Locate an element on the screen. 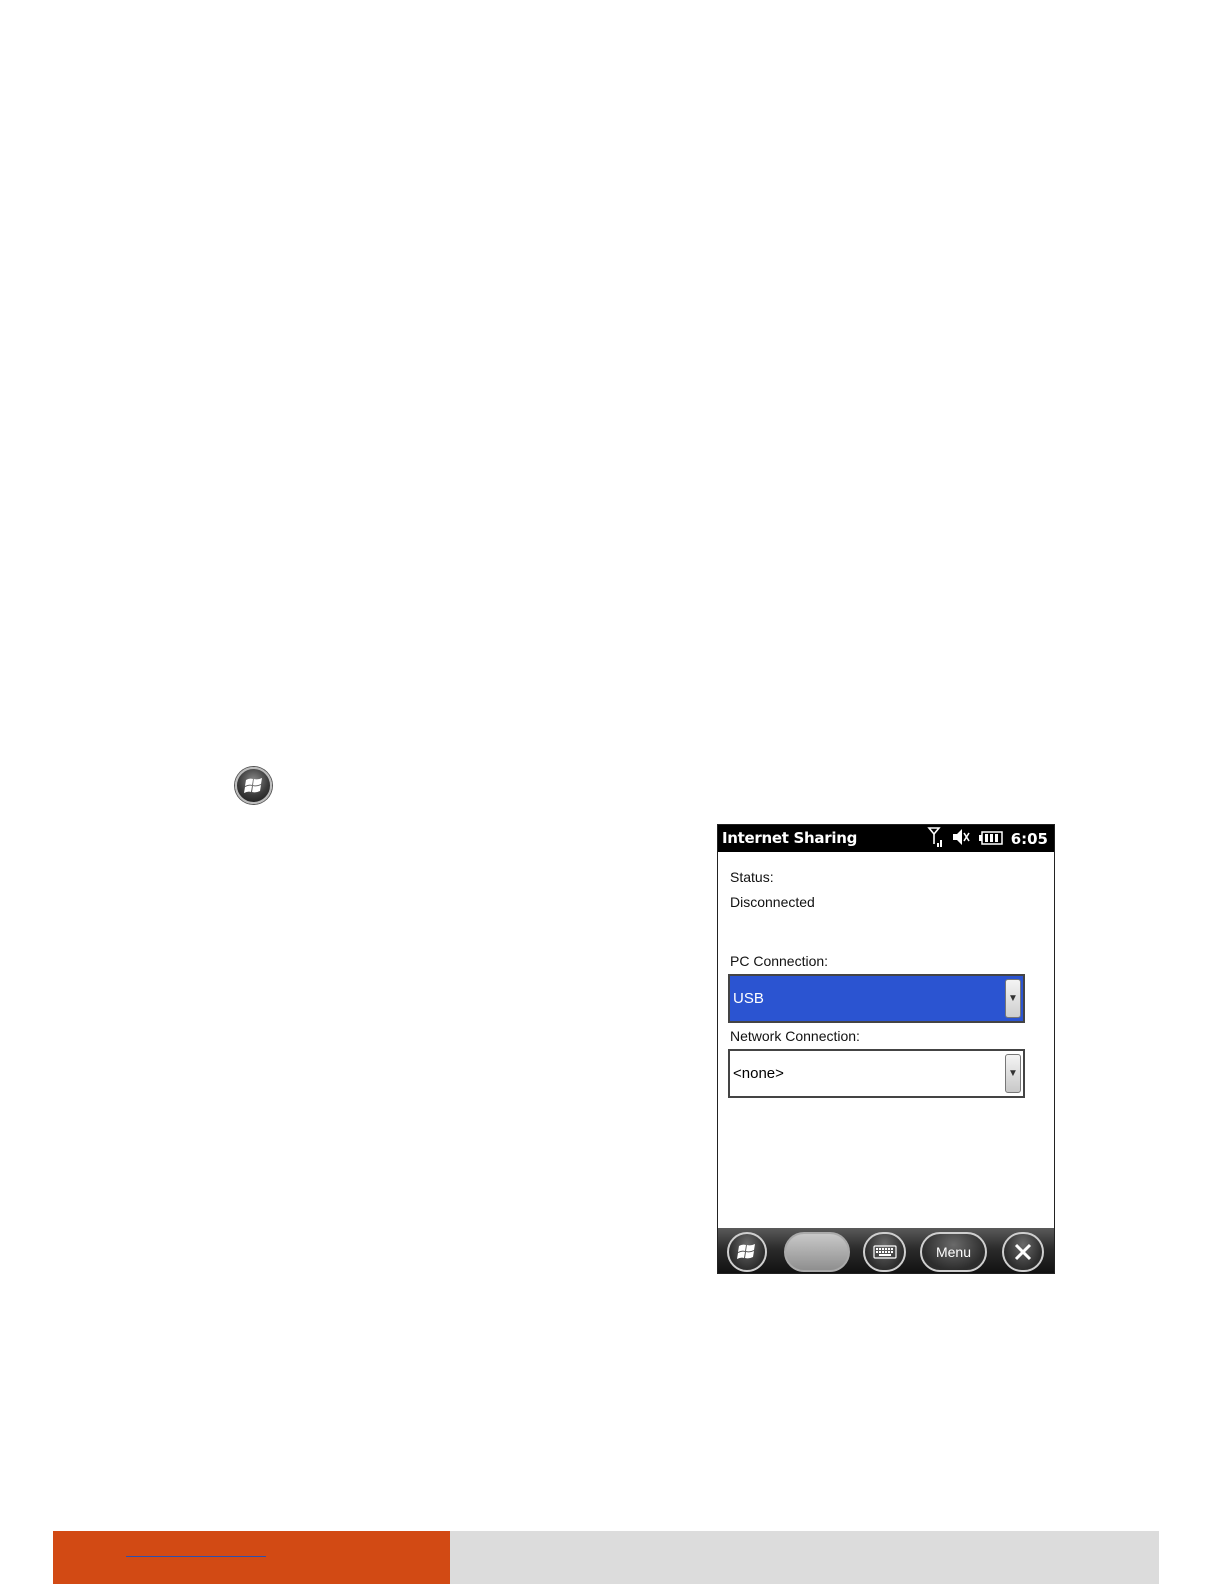  pc-connection-value: USB is located at coordinates (748, 998).